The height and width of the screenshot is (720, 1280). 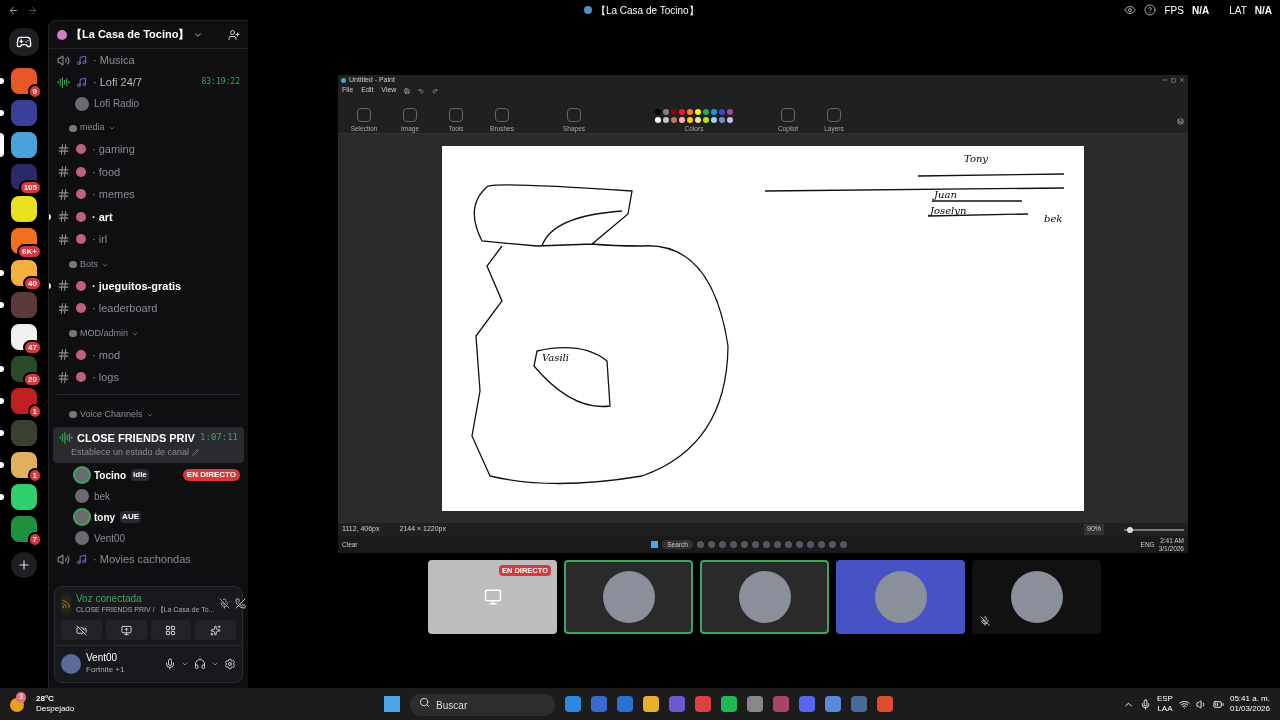 I want to click on weather-icon, so click(x=17, y=705).